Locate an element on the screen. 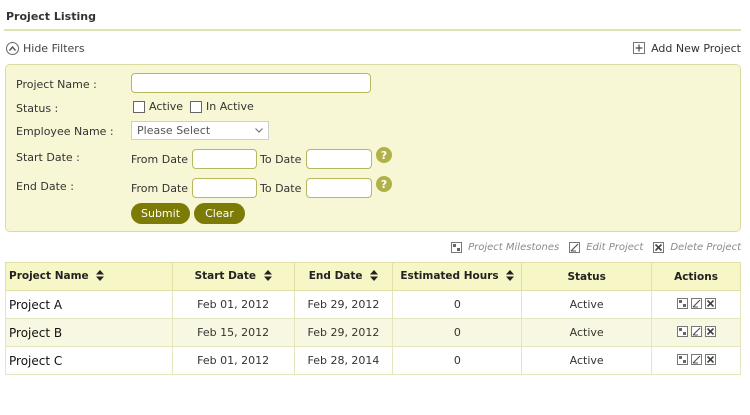 The height and width of the screenshot is (415, 750). start-date-cell: Feb 15, 2012 is located at coordinates (233, 332).